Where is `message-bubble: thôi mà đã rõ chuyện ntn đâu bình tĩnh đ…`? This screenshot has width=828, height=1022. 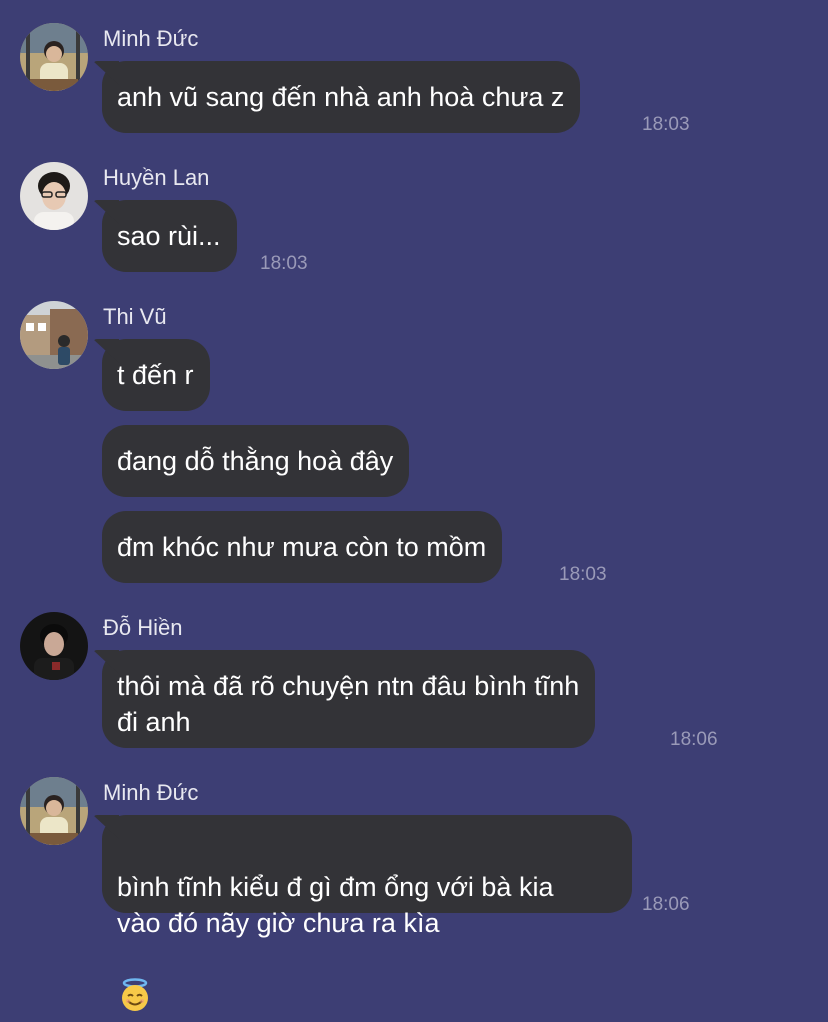 message-bubble: thôi mà đã rõ chuyện ntn đâu bình tĩnh đ… is located at coordinates (349, 699).